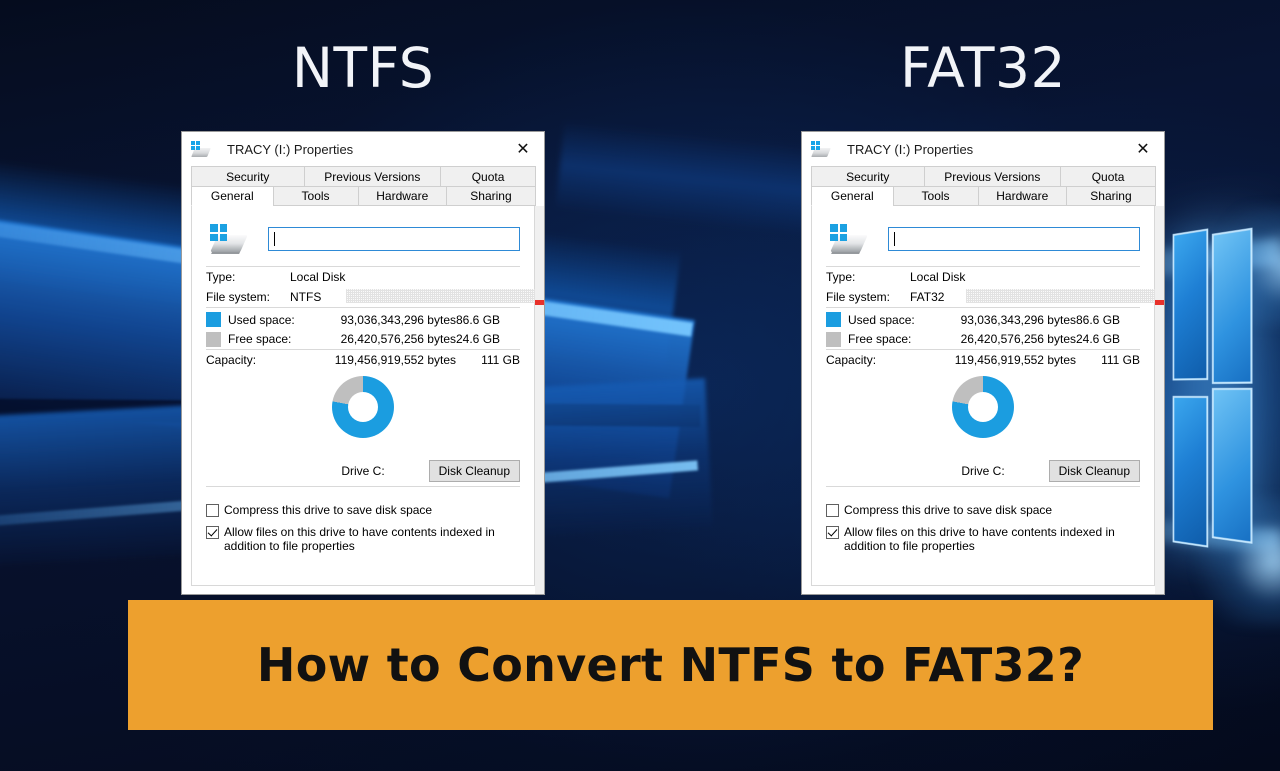 Image resolution: width=1280 pixels, height=771 pixels. Describe the element at coordinates (478, 338) in the screenshot. I see `free-space-gb: 24.6 GB` at that location.